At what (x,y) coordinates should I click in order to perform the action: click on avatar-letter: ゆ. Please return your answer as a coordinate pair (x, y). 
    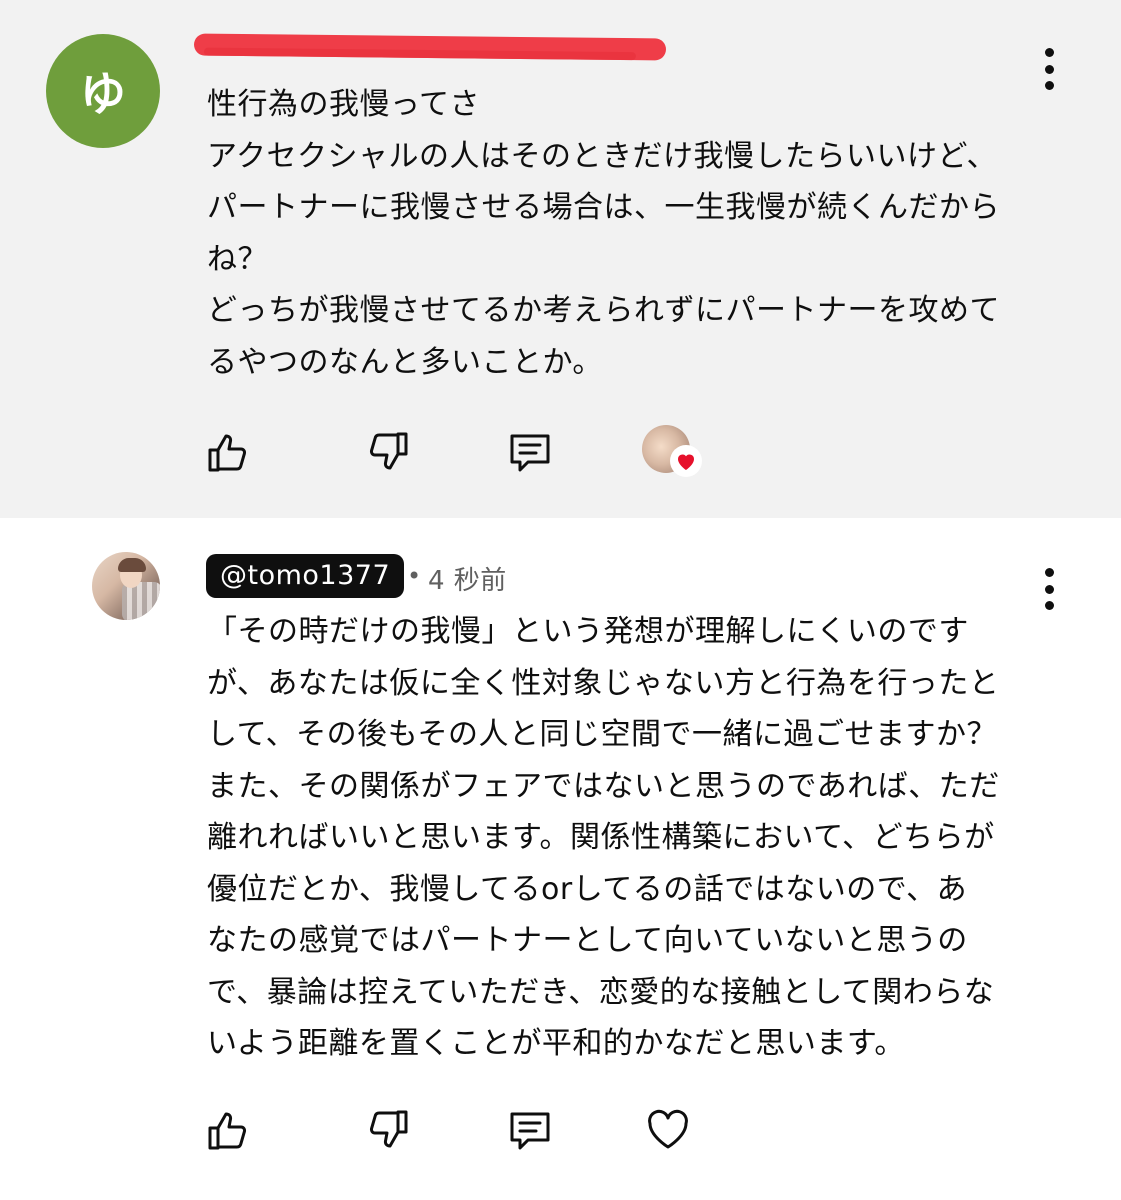
    Looking at the image, I should click on (103, 94).